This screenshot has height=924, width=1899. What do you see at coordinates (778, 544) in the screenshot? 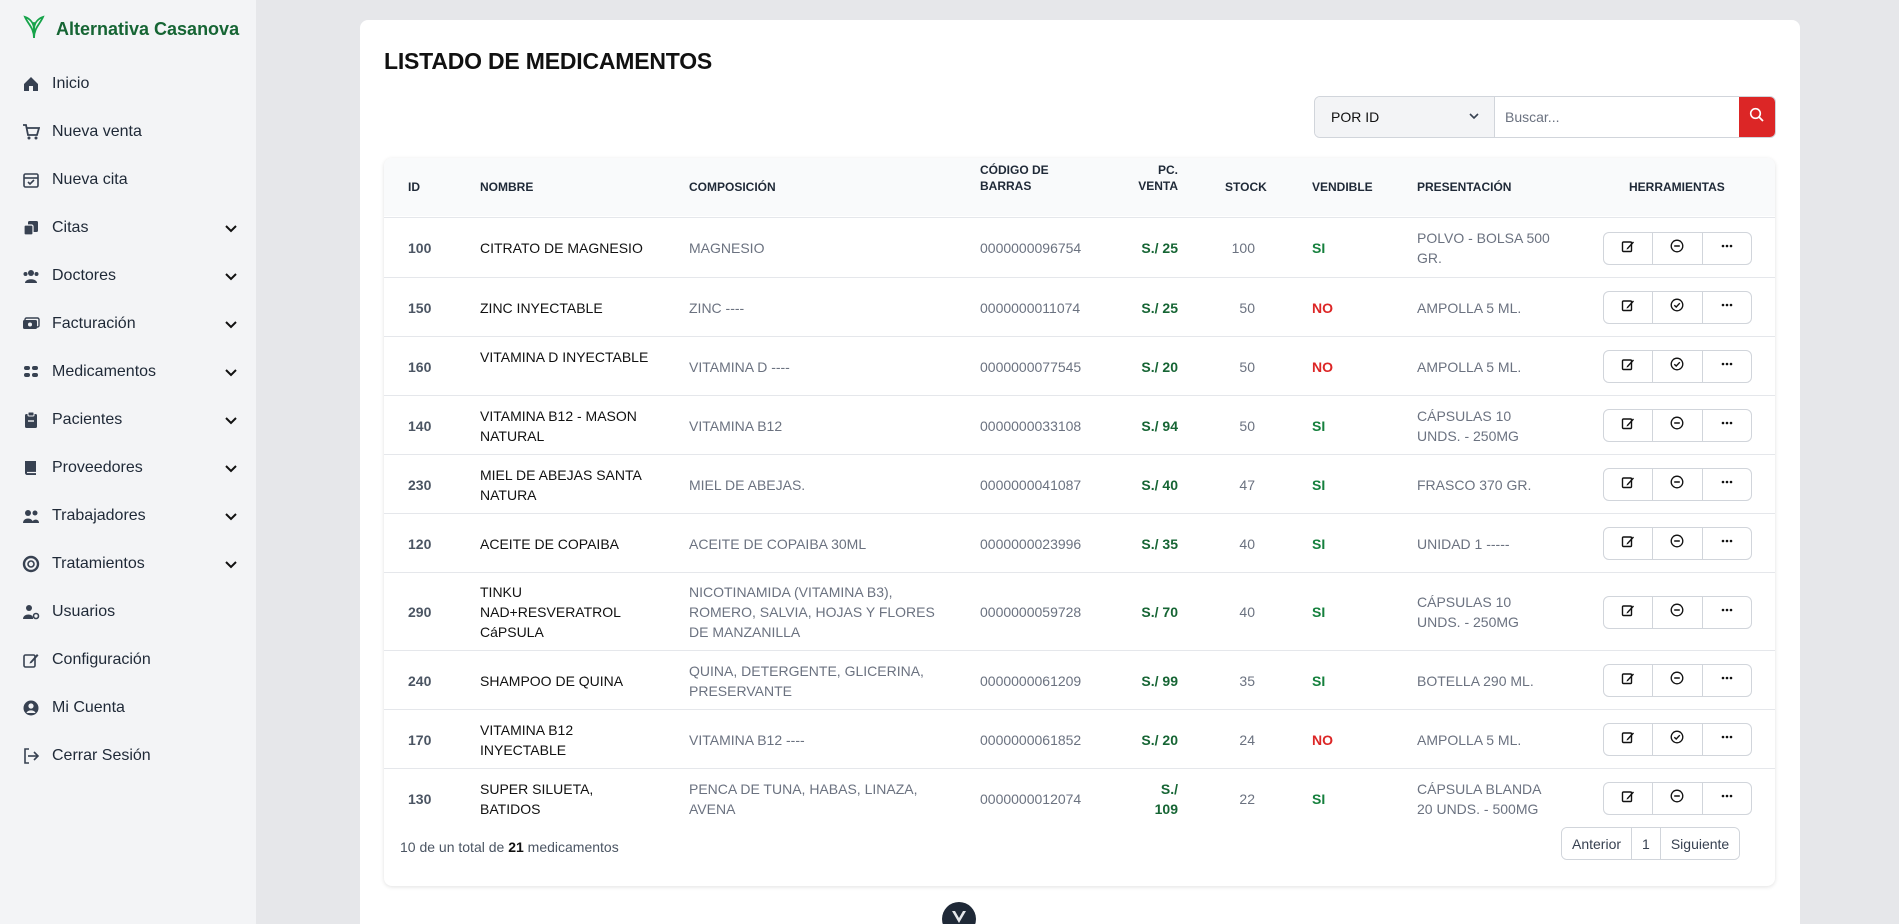
I see `cell-composicion: ACEITE DE COPAIBA 30ML` at bounding box center [778, 544].